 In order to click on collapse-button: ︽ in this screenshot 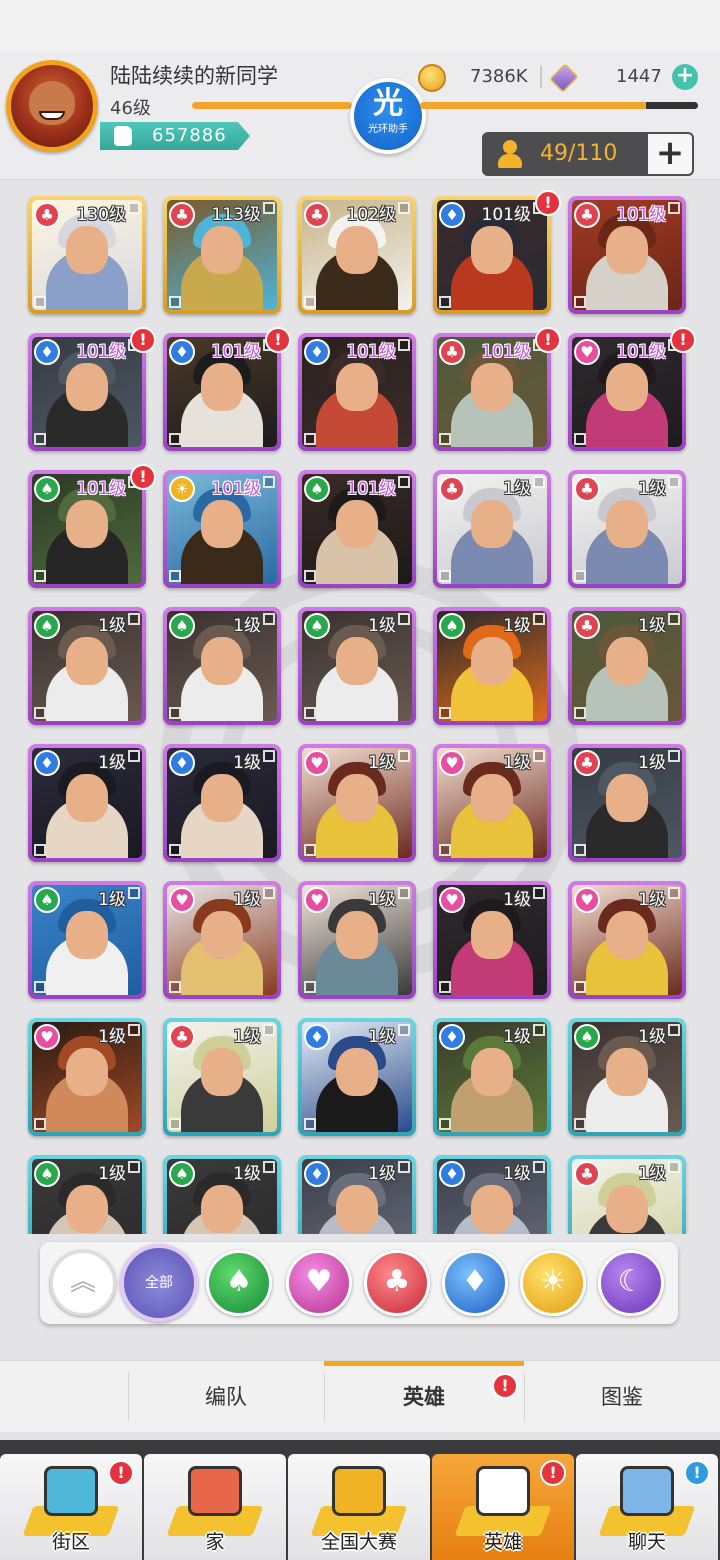, I will do `click(83, 1283)`.